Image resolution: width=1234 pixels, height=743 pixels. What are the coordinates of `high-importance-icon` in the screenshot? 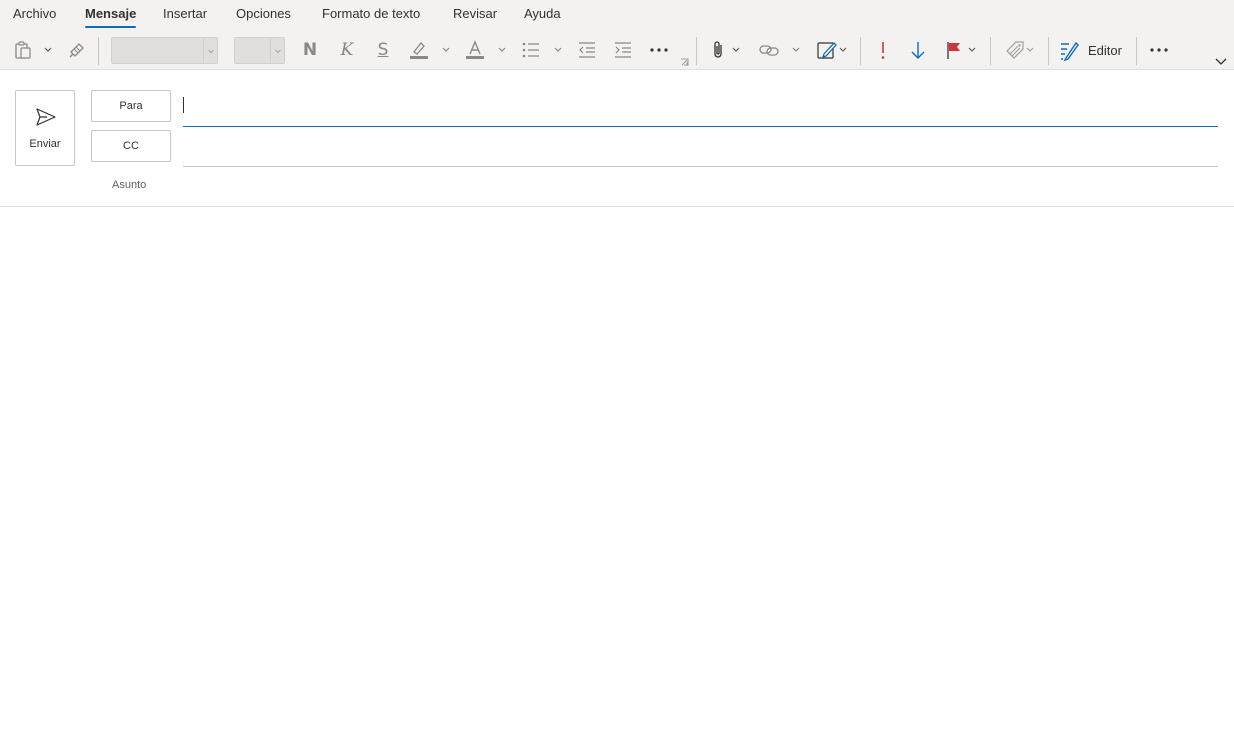 It's located at (883, 50).